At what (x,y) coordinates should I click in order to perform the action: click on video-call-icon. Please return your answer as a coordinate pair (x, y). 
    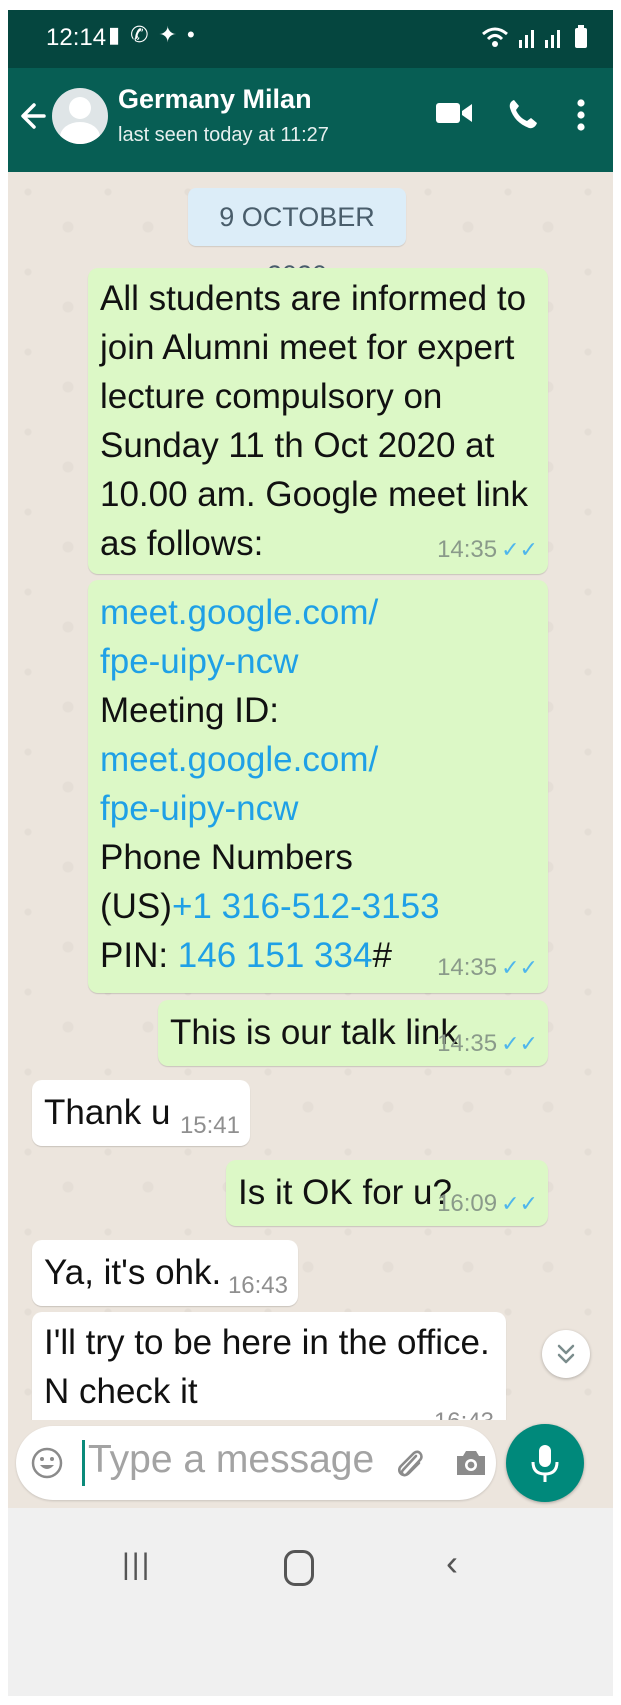
    Looking at the image, I should click on (455, 113).